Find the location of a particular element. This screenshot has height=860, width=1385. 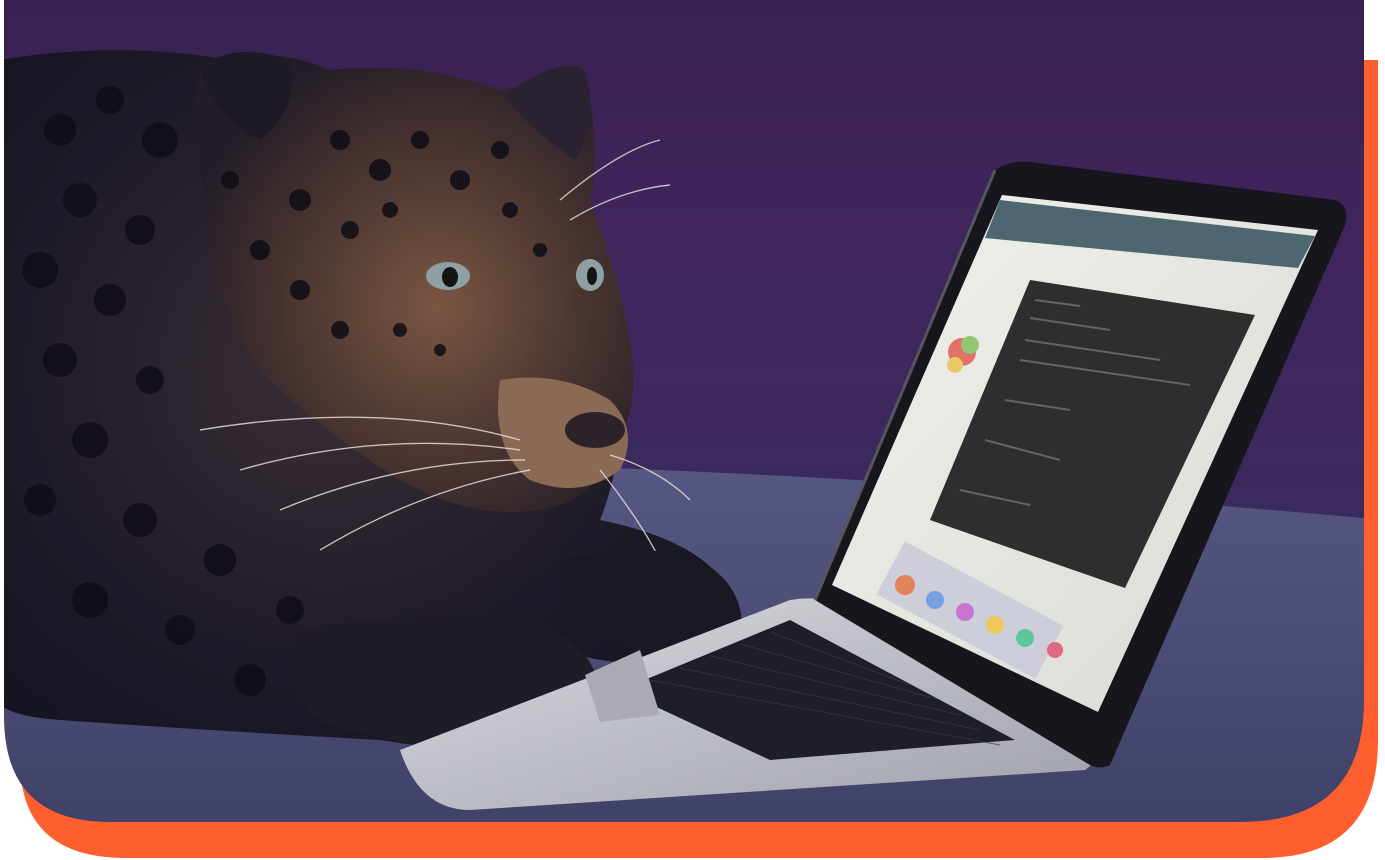

leopard-nose is located at coordinates (595, 430).